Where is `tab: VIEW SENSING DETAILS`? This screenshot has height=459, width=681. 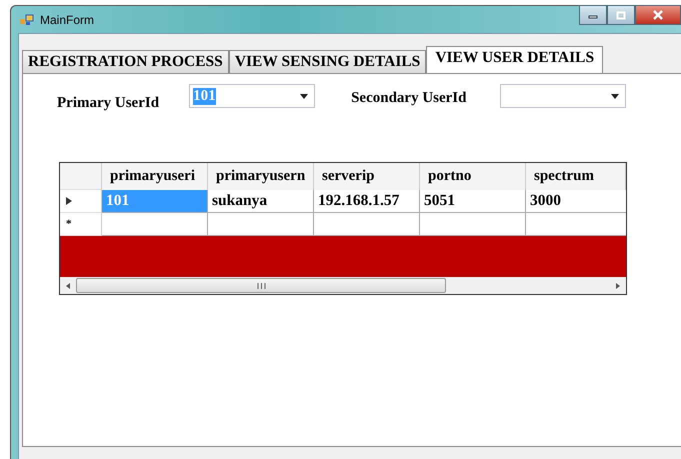
tab: VIEW SENSING DETAILS is located at coordinates (327, 61).